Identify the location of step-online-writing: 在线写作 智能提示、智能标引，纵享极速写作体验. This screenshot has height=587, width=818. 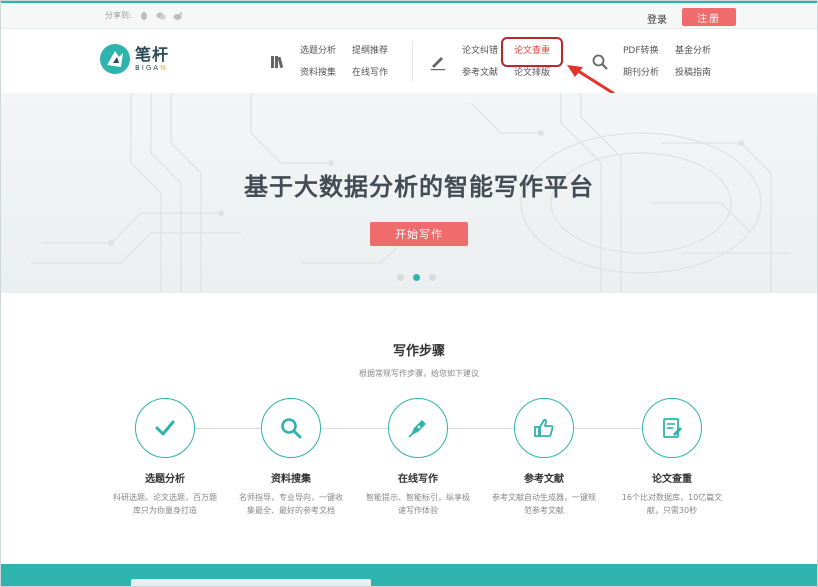
(418, 457).